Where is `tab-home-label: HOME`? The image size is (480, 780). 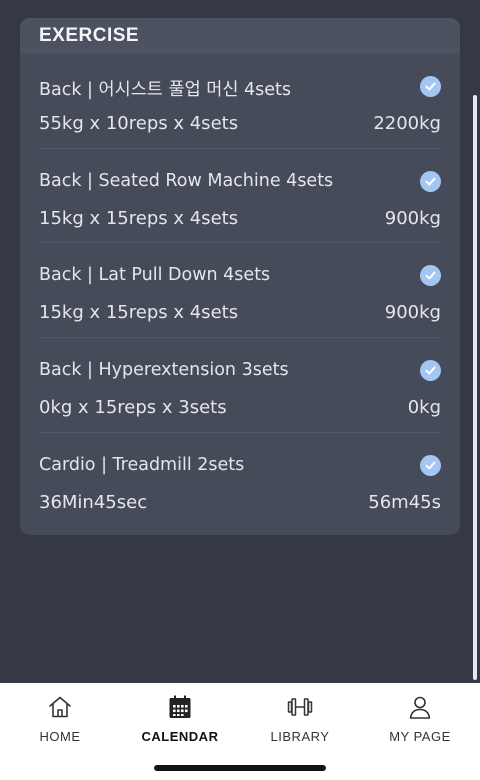
tab-home-label: HOME is located at coordinates (60, 736).